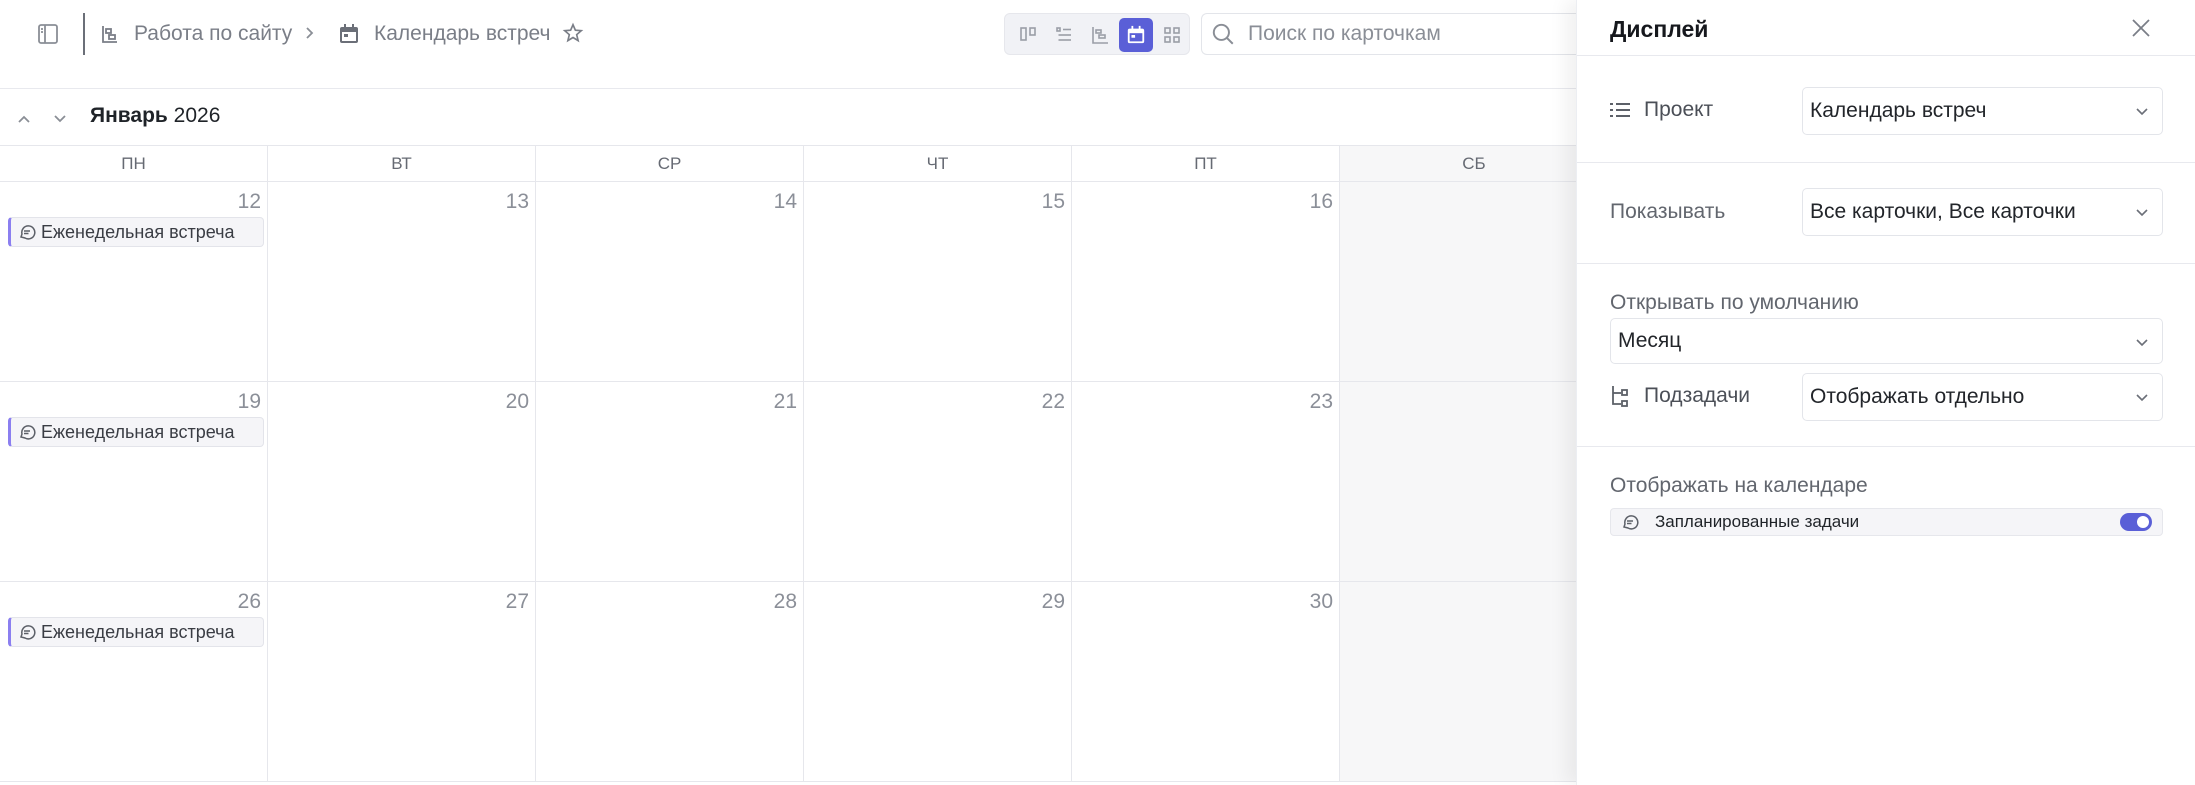 Image resolution: width=2195 pixels, height=785 pixels. I want to click on project-select: Календарь встреч, so click(1982, 111).